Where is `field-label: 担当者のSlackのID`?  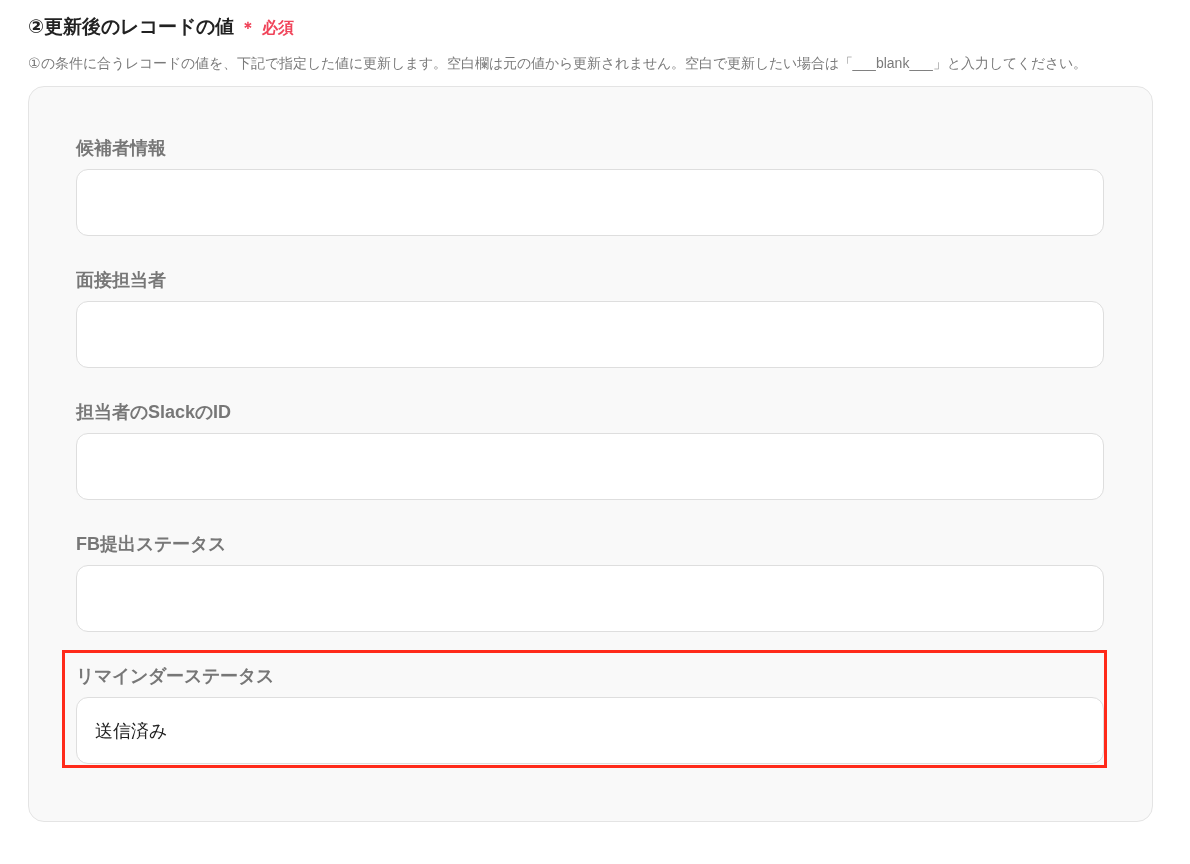
field-label: 担当者のSlackのID is located at coordinates (154, 412).